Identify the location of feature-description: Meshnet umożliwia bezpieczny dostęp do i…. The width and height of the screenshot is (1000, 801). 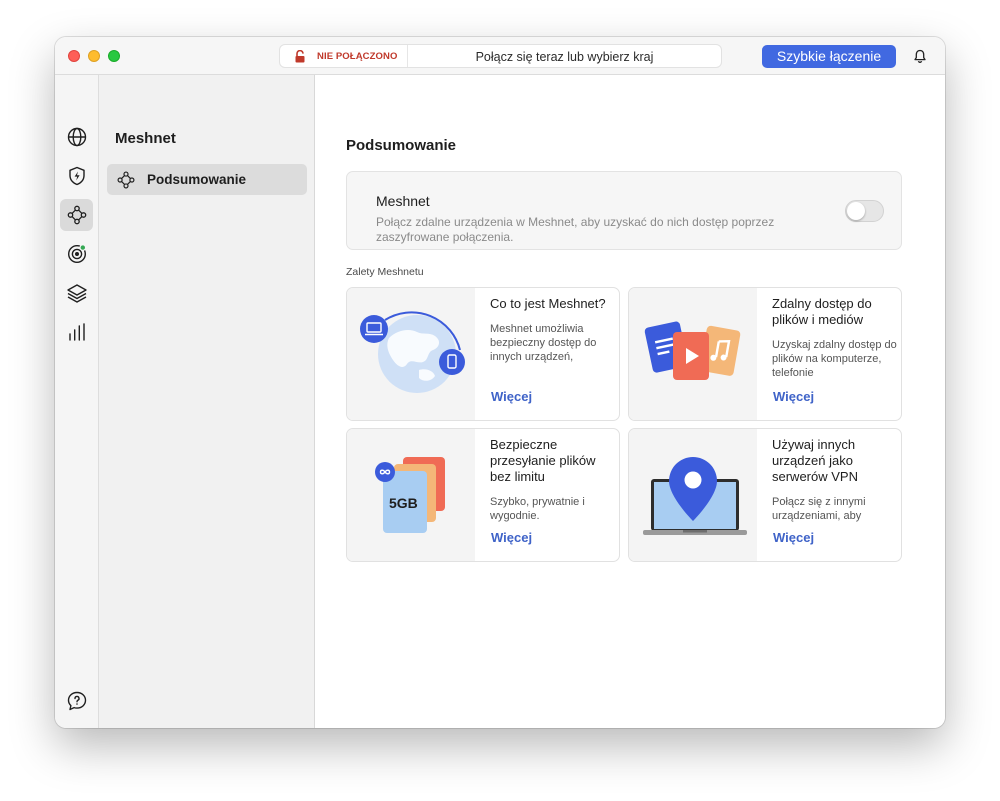
(543, 343).